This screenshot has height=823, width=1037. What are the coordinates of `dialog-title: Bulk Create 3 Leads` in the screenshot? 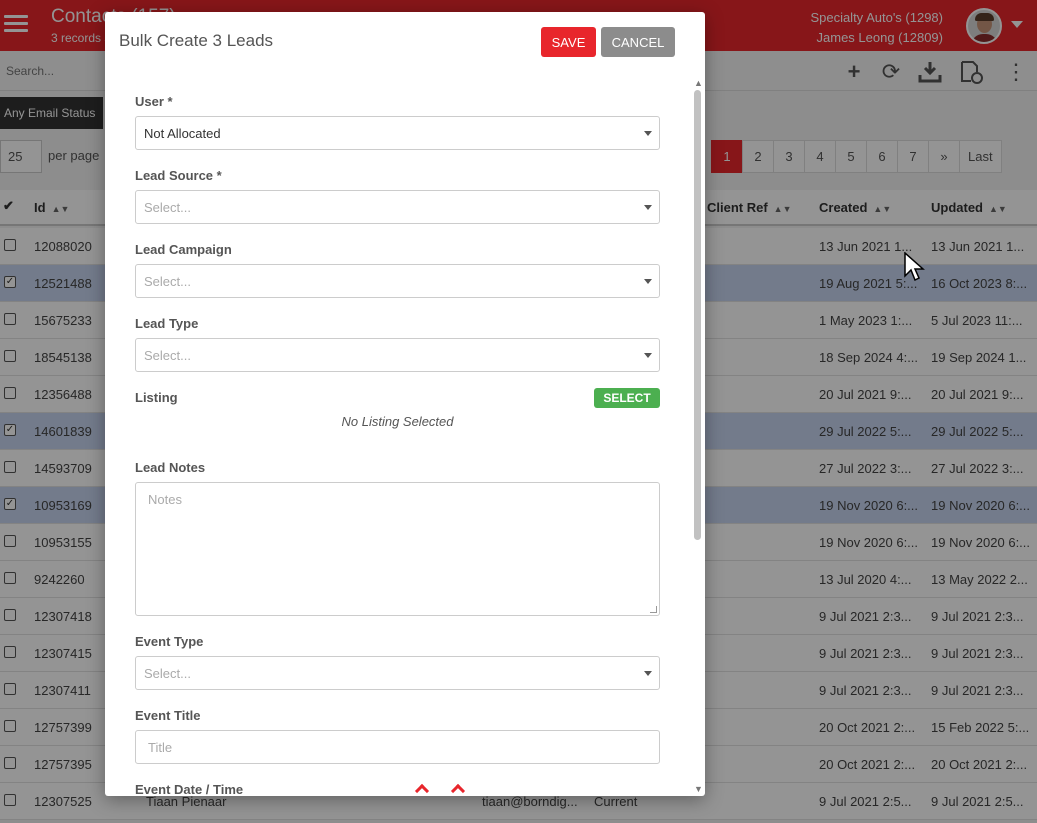 It's located at (196, 40).